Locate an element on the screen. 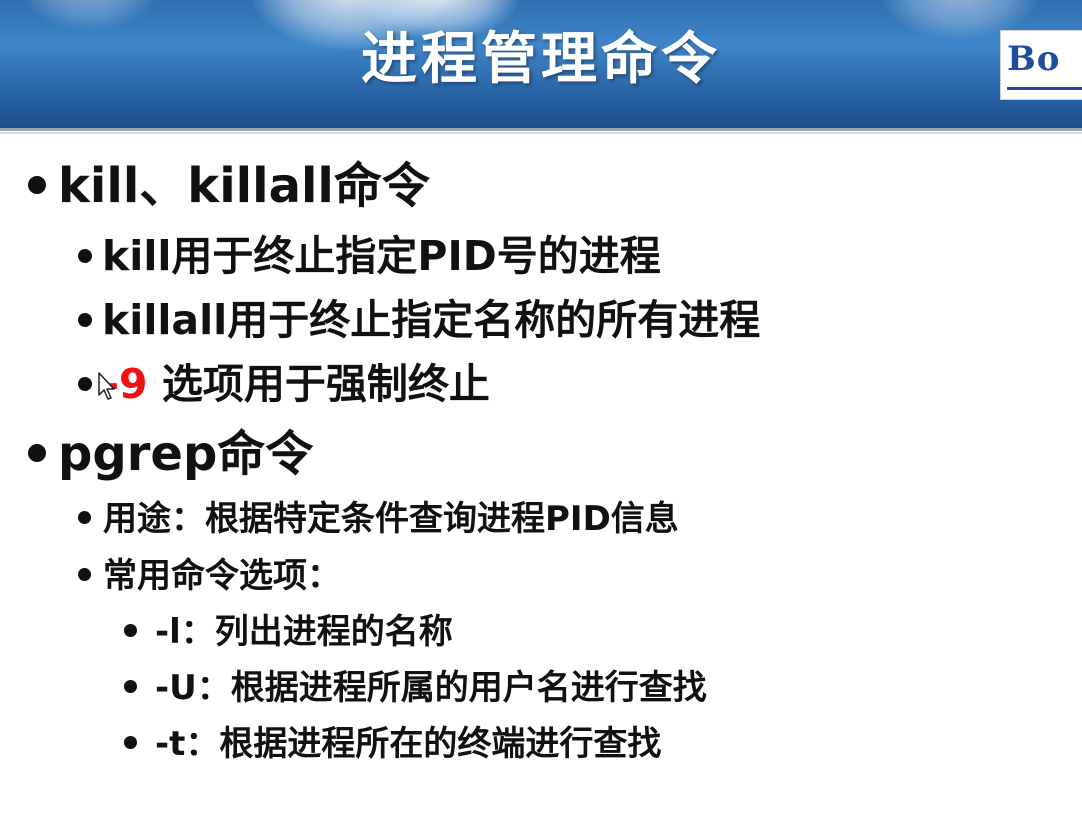 This screenshot has width=1082, height=832. list-item: -9 选项用于强制终止 is located at coordinates (284, 384).